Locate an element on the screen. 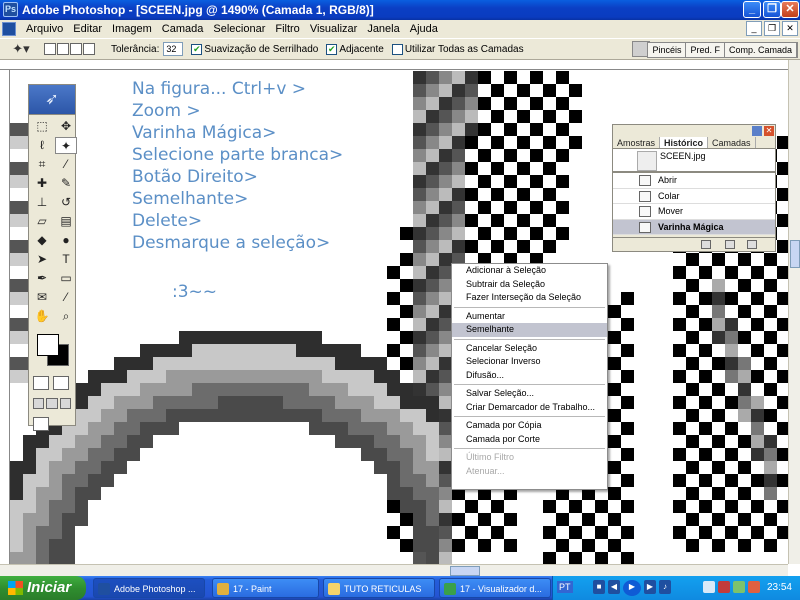 This screenshot has width=800, height=600. menu-ajuda: Ajuda is located at coordinates (424, 29).